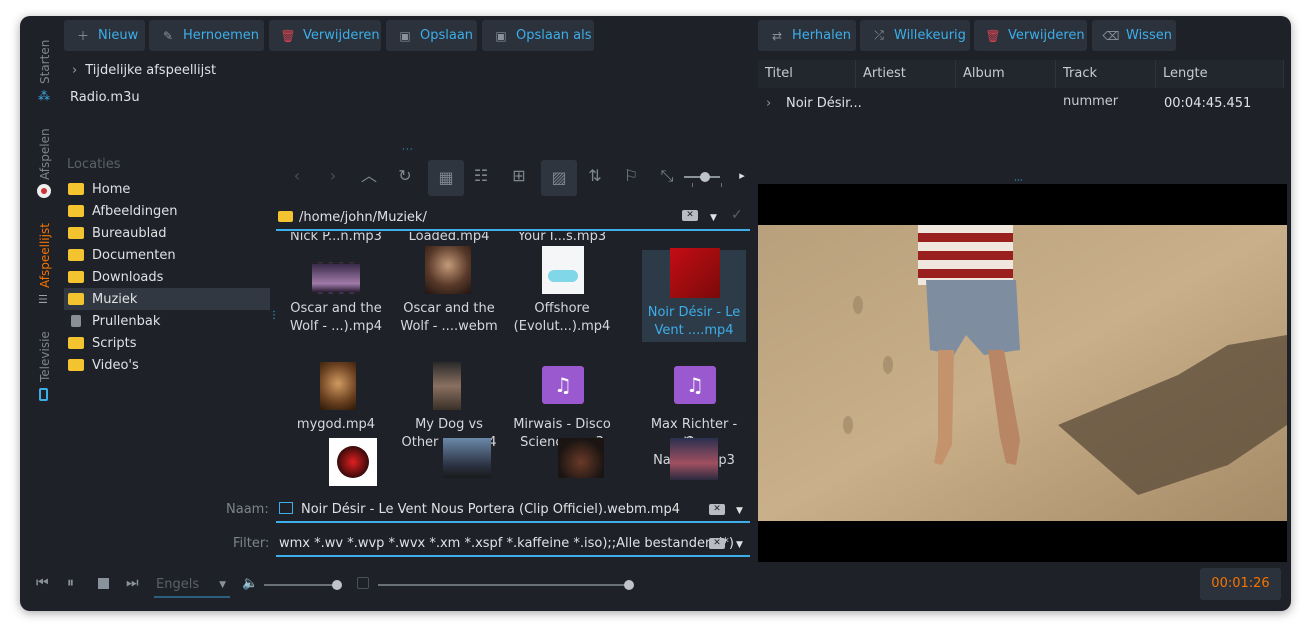 Image resolution: width=1311 pixels, height=635 pixels. I want to click on path-bar: /home/john/Muziek/, so click(513, 218).